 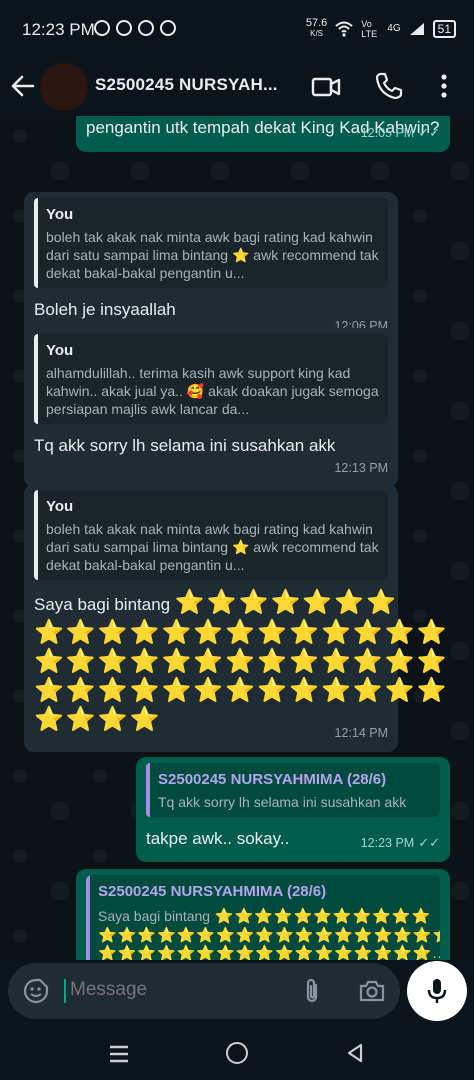 What do you see at coordinates (286, 602) in the screenshot?
I see `star-emoji-row: ⭐⭐⭐⭐⭐⭐⭐` at bounding box center [286, 602].